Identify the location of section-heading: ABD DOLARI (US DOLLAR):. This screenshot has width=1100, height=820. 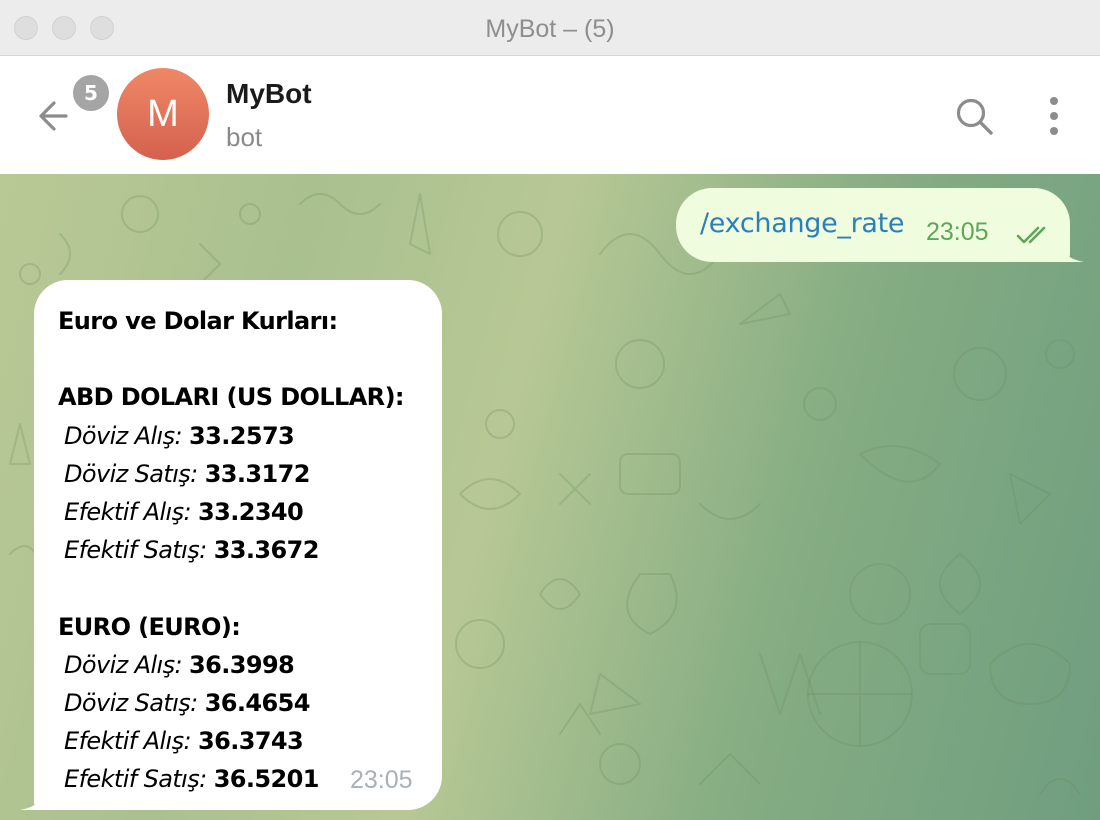
(231, 397).